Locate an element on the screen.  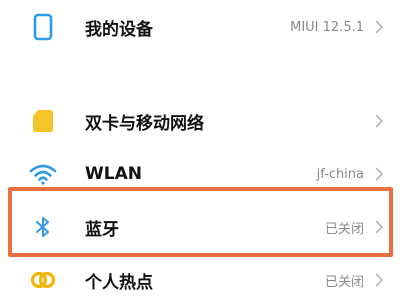
hotspot-rings-icon is located at coordinates (43, 280).